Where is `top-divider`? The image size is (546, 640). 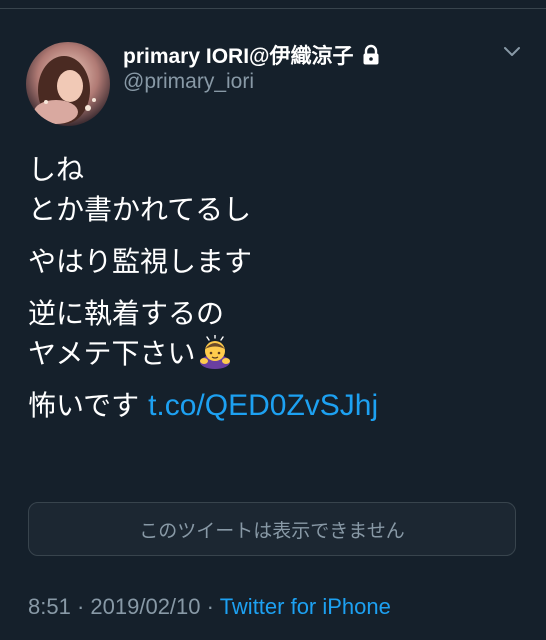
top-divider is located at coordinates (273, 8).